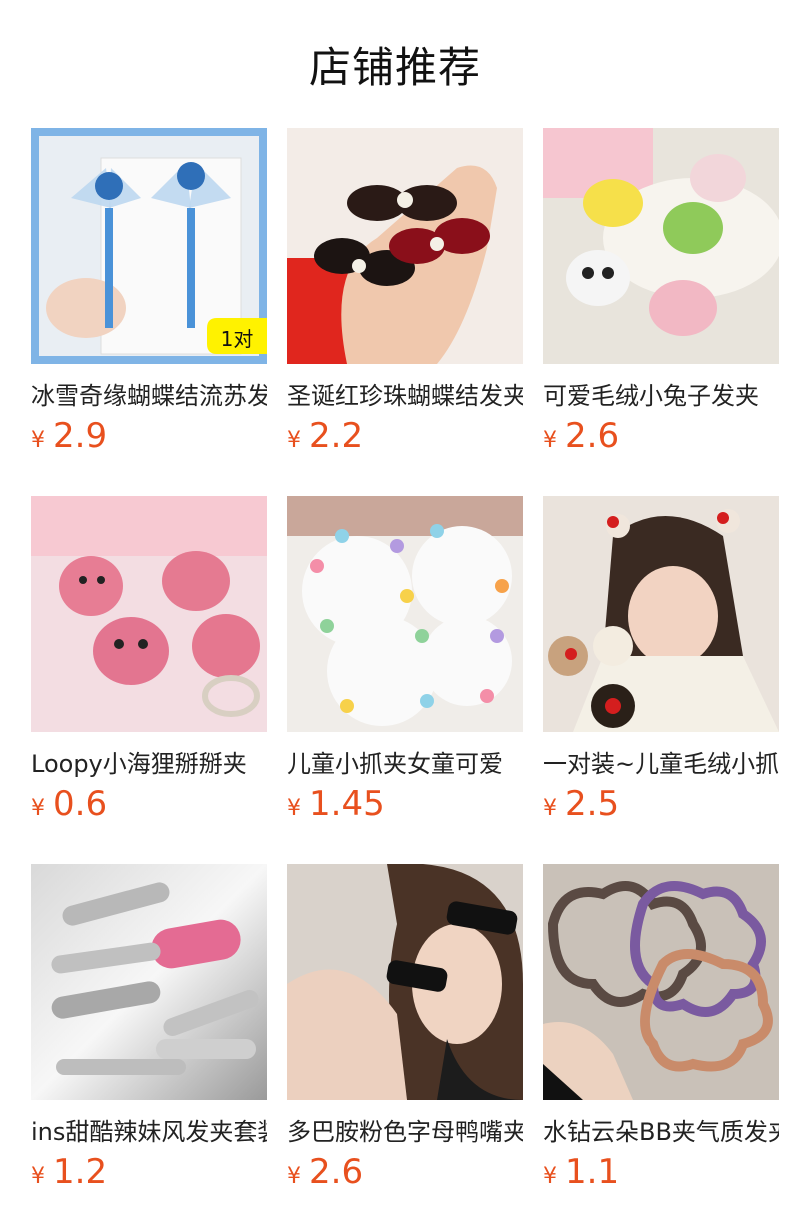 The height and width of the screenshot is (1232, 790). I want to click on product-price: ¥1.1, so click(581, 1172).